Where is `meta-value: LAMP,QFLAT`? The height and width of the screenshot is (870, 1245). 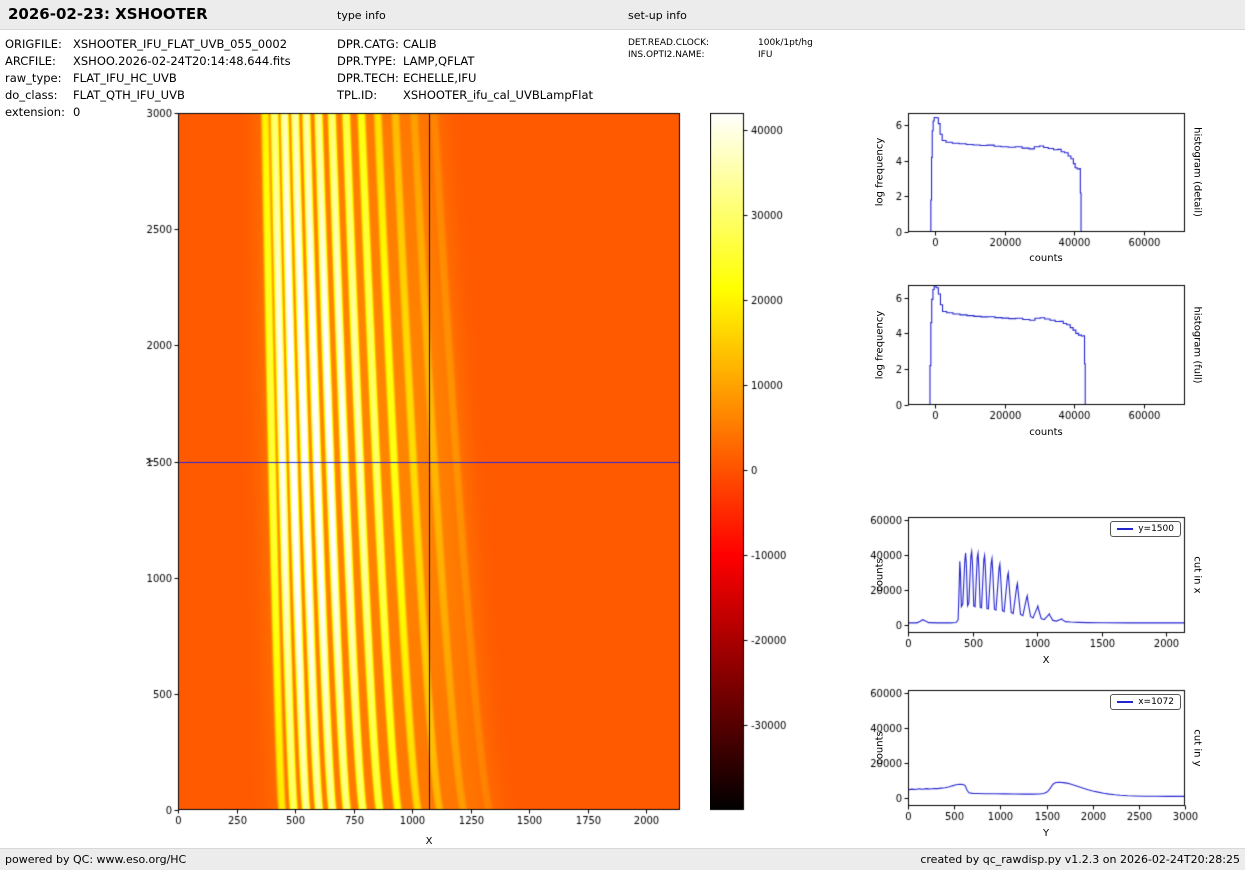
meta-value: LAMP,QFLAT is located at coordinates (439, 61).